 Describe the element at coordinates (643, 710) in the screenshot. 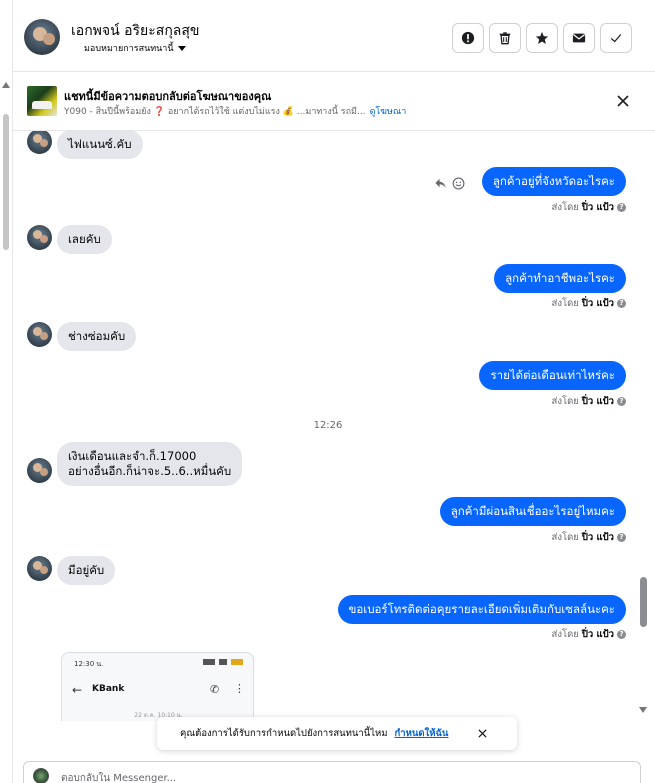

I see `scroll-down-arrow-icon` at that location.